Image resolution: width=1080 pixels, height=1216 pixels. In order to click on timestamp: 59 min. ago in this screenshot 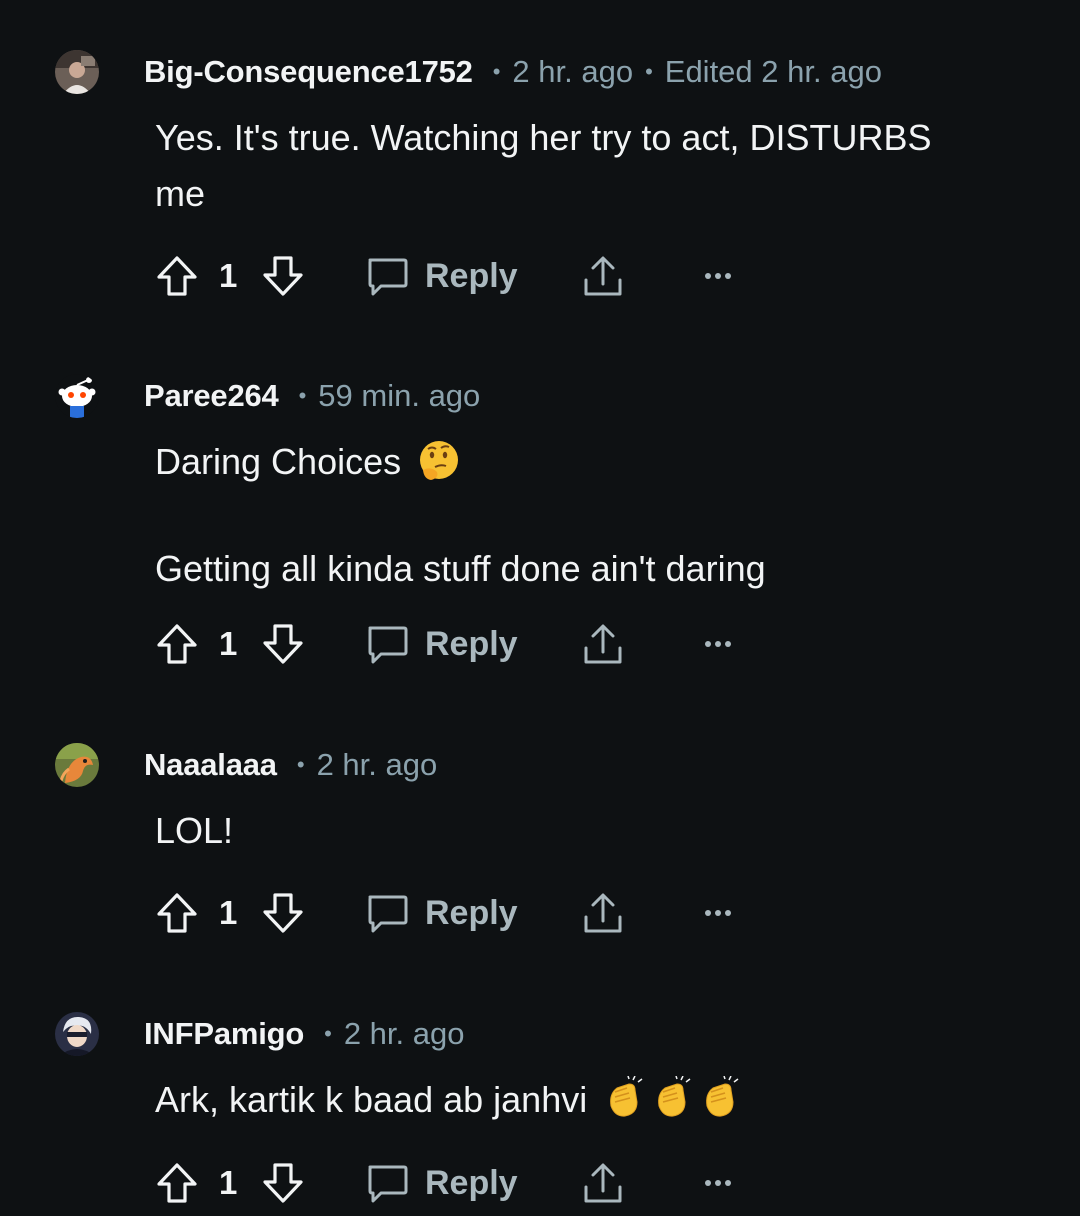, I will do `click(399, 395)`.